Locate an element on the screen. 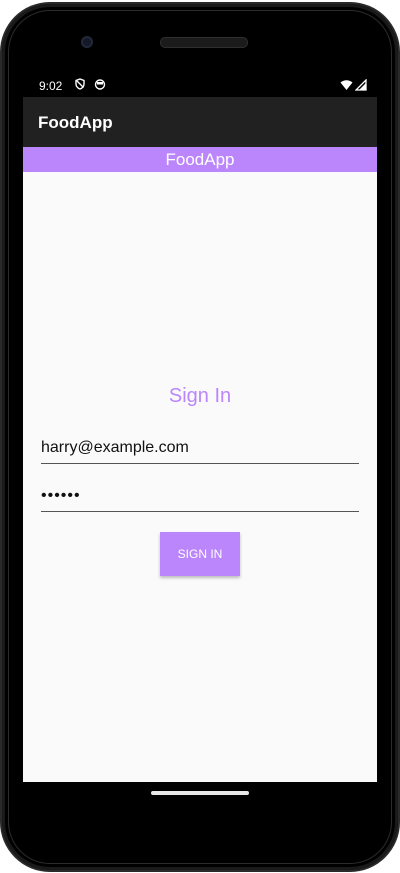 The image size is (400, 873). status-right-icons is located at coordinates (353, 86).